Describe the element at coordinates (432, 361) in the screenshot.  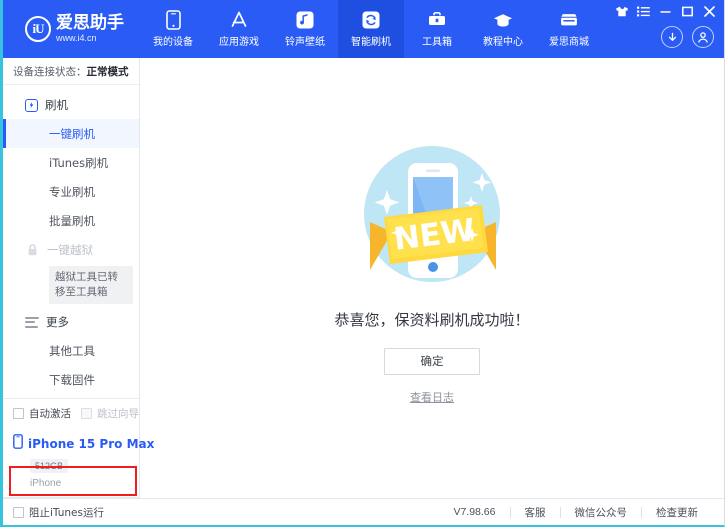
I see `confirm-button: 确定` at that location.